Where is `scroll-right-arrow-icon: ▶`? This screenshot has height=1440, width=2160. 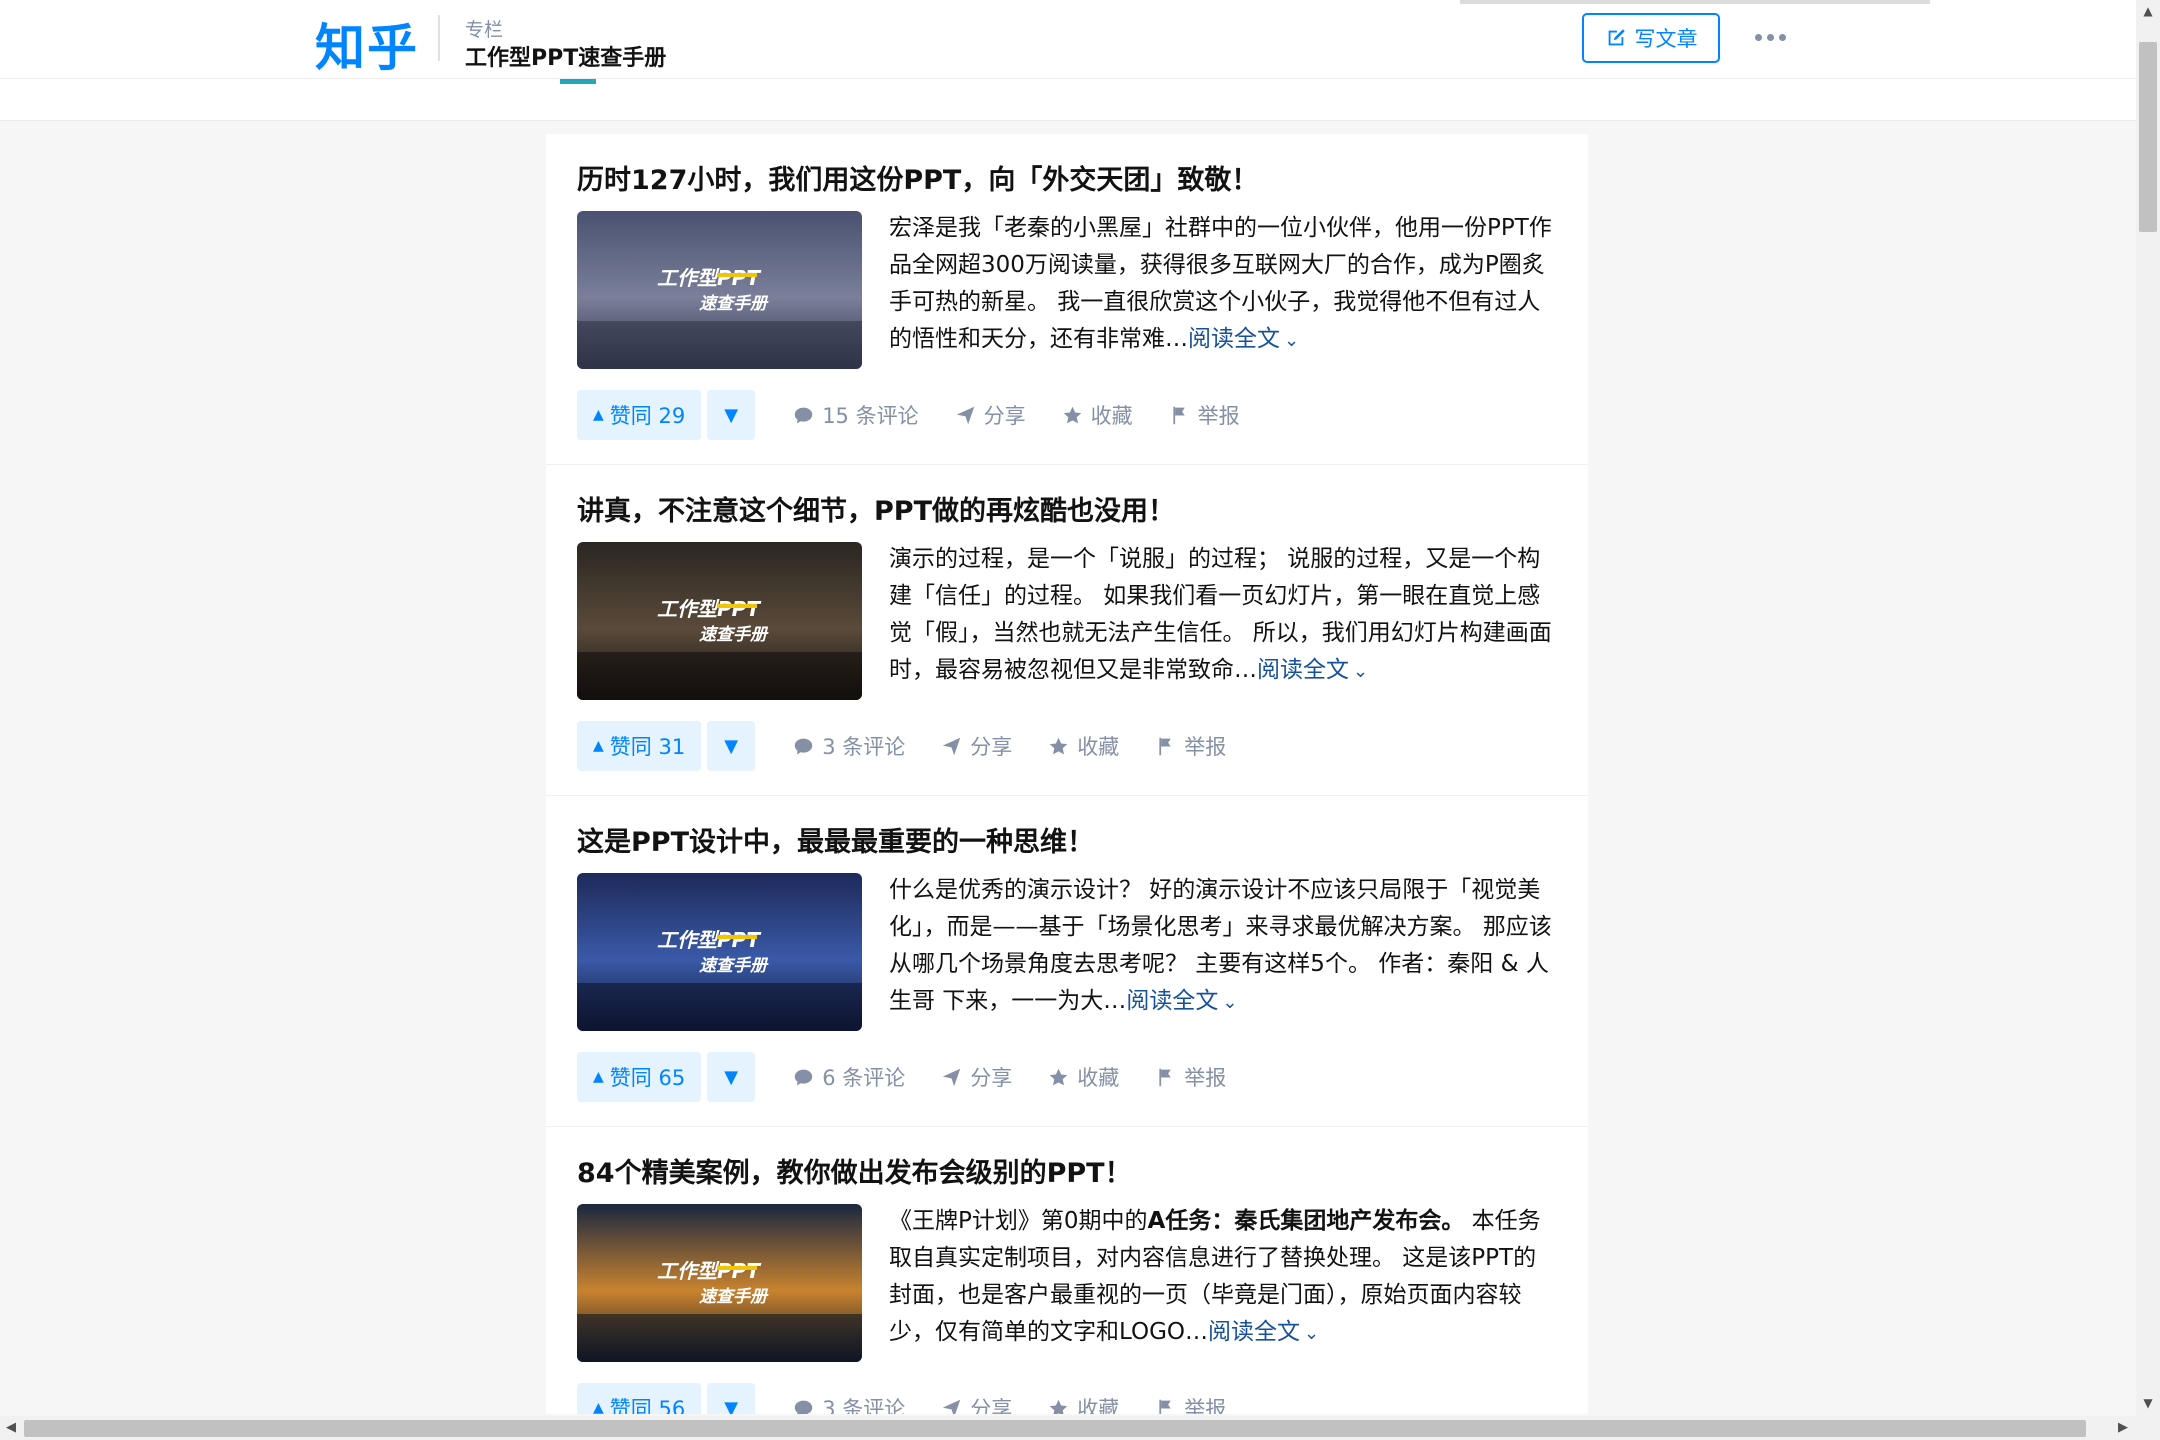 scroll-right-arrow-icon: ▶ is located at coordinates (2123, 1427).